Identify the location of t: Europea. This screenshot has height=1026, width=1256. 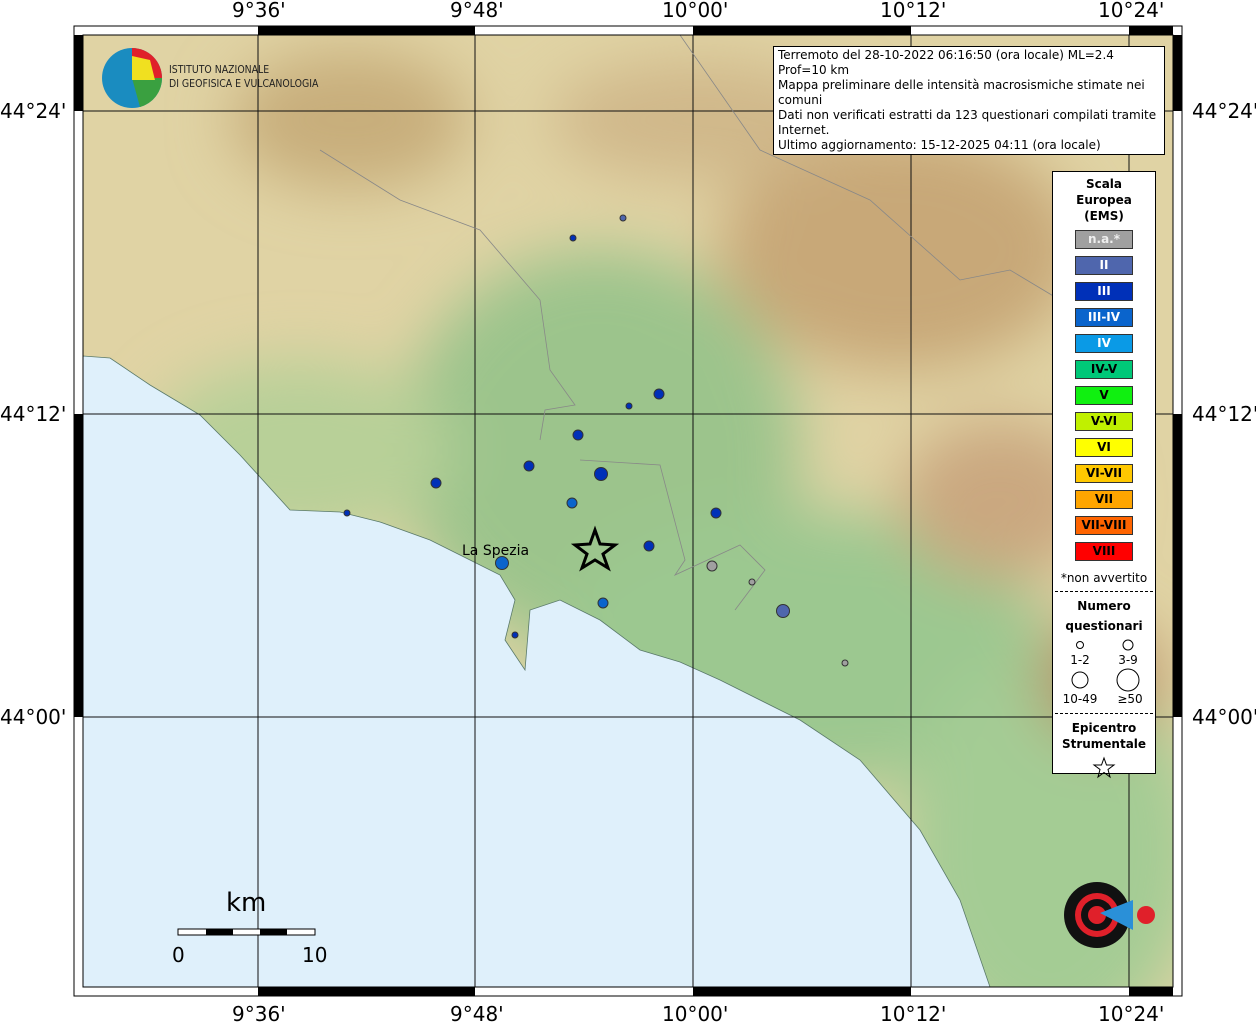
(1104, 200).